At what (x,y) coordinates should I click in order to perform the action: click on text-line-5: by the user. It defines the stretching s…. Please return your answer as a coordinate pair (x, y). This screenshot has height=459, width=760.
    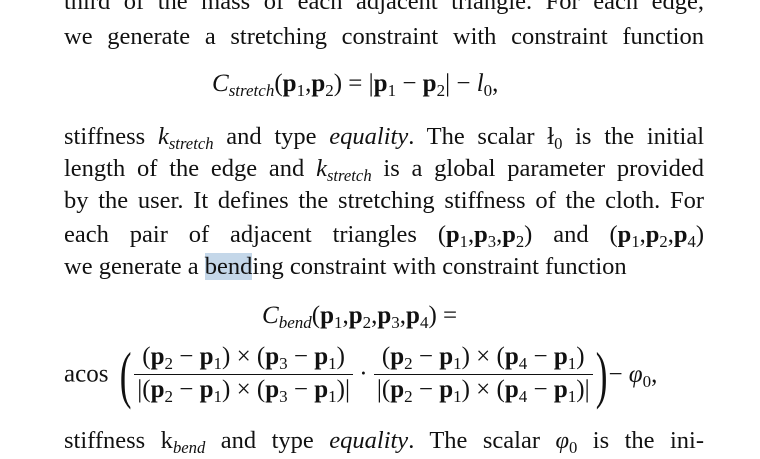
    Looking at the image, I should click on (384, 200).